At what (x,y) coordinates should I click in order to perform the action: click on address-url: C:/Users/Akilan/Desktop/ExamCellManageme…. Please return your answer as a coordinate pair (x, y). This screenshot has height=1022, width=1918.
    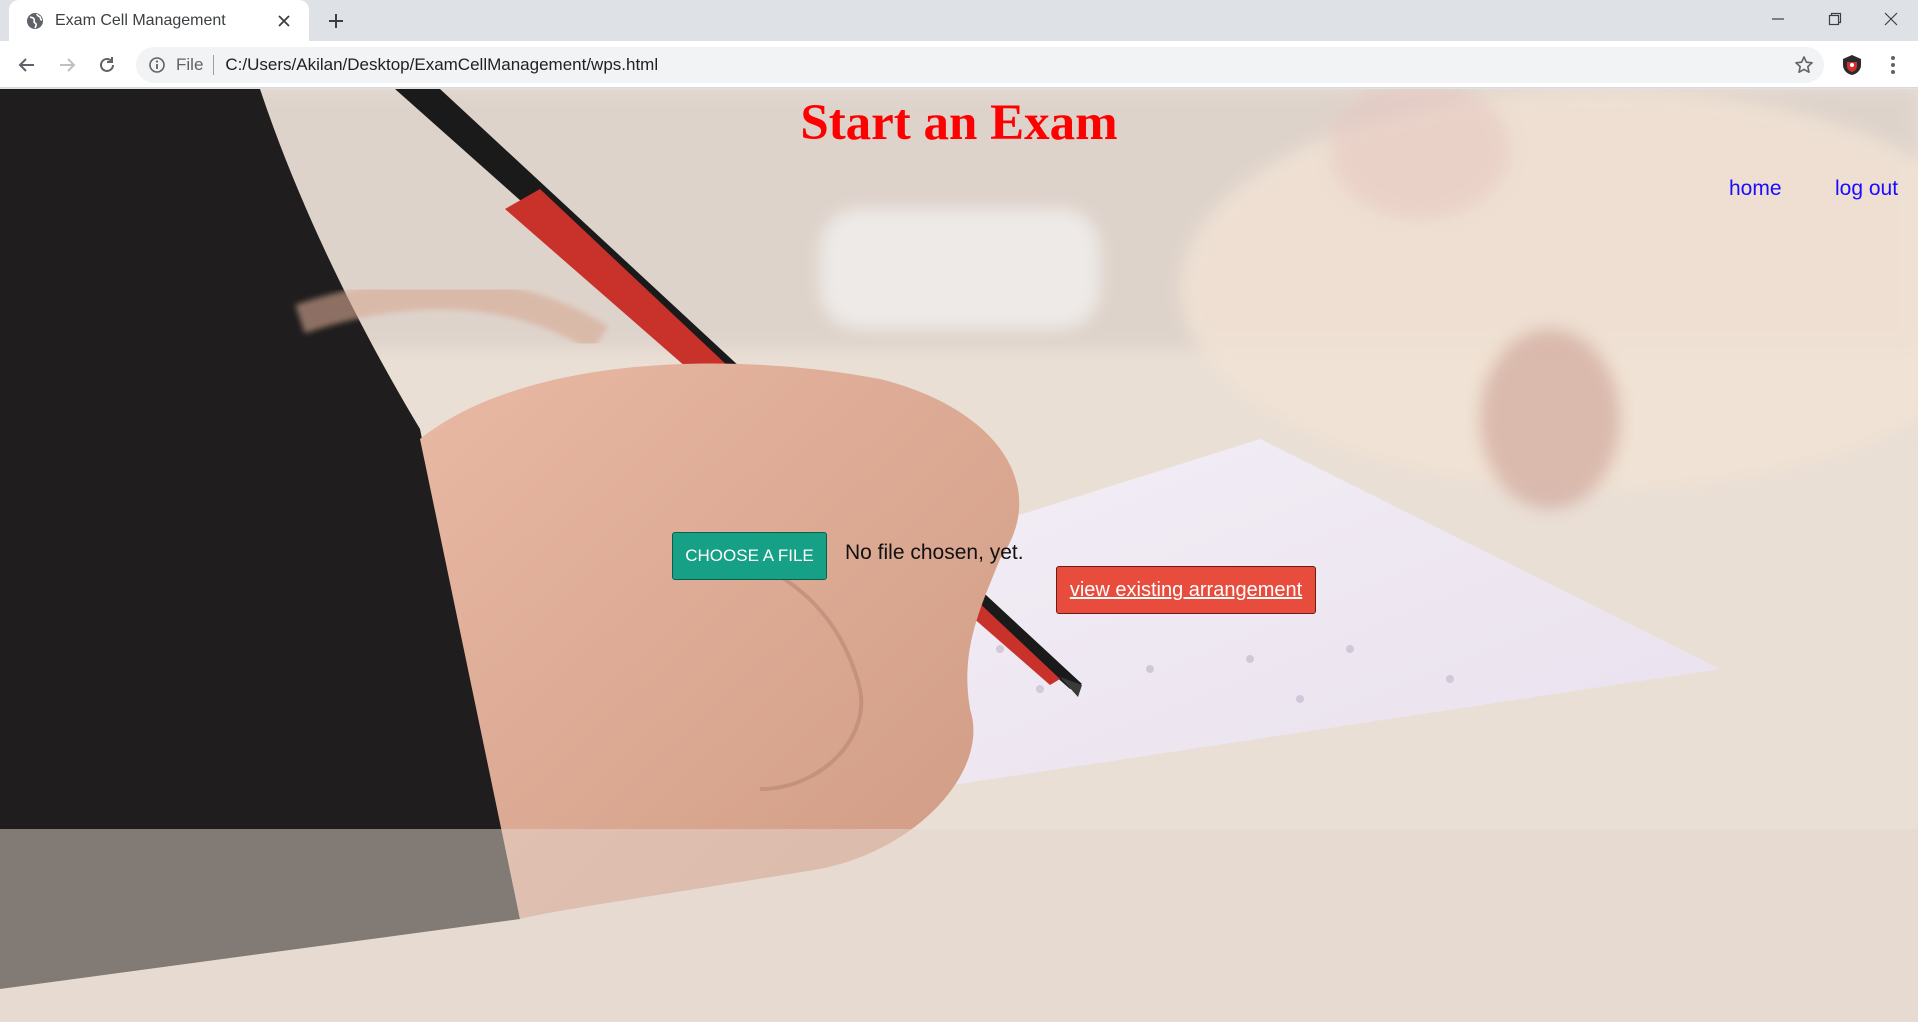
    Looking at the image, I should click on (441, 65).